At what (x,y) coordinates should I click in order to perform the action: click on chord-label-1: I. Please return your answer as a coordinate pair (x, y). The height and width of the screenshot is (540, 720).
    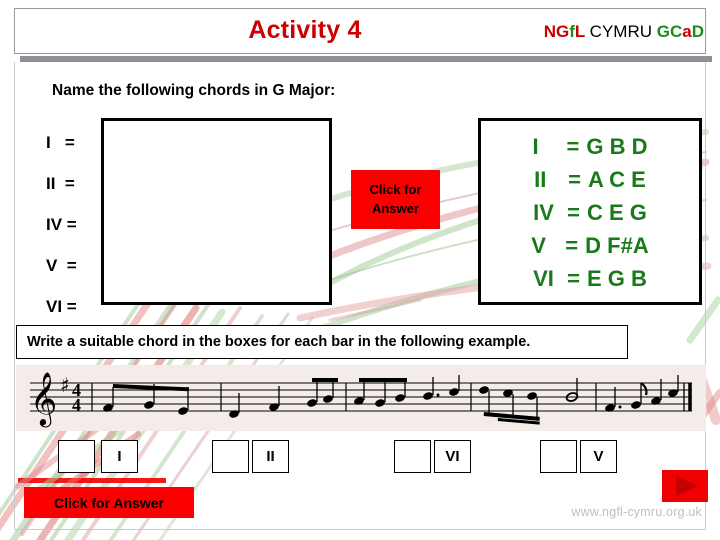
    Looking at the image, I should click on (119, 456).